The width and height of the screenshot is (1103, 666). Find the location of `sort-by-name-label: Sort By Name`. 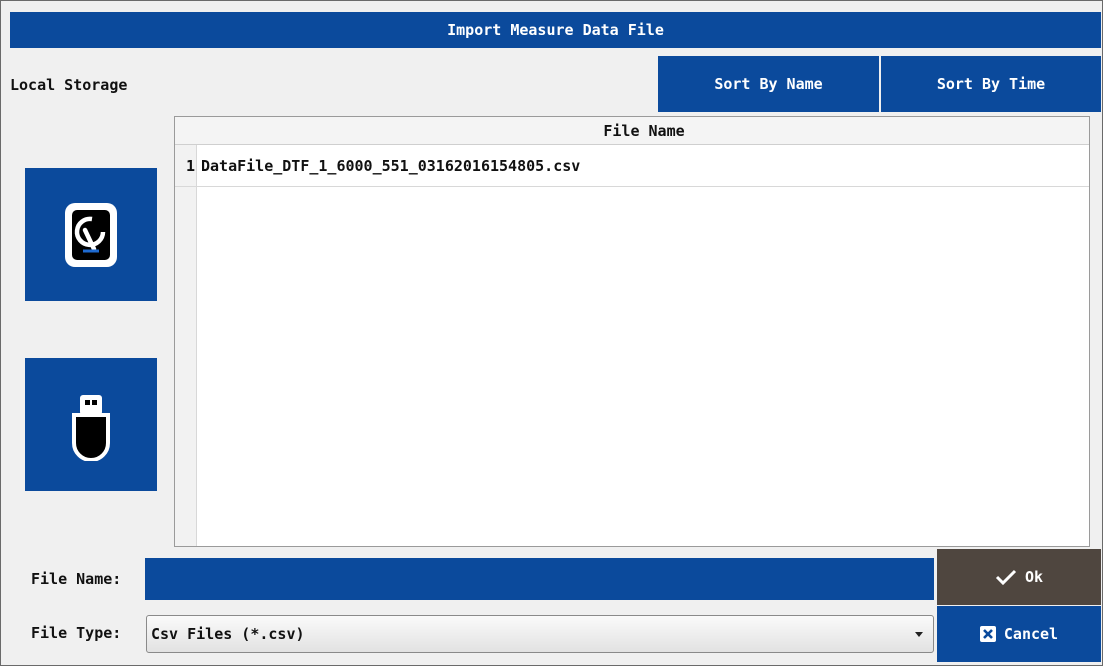

sort-by-name-label: Sort By Name is located at coordinates (768, 84).